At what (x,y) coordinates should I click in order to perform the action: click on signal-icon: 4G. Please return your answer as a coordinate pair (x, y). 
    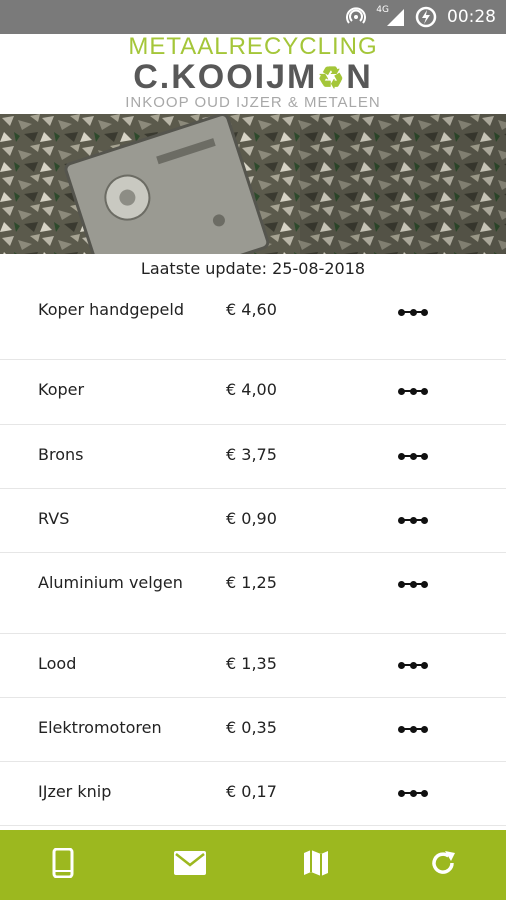
    Looking at the image, I should click on (390, 16).